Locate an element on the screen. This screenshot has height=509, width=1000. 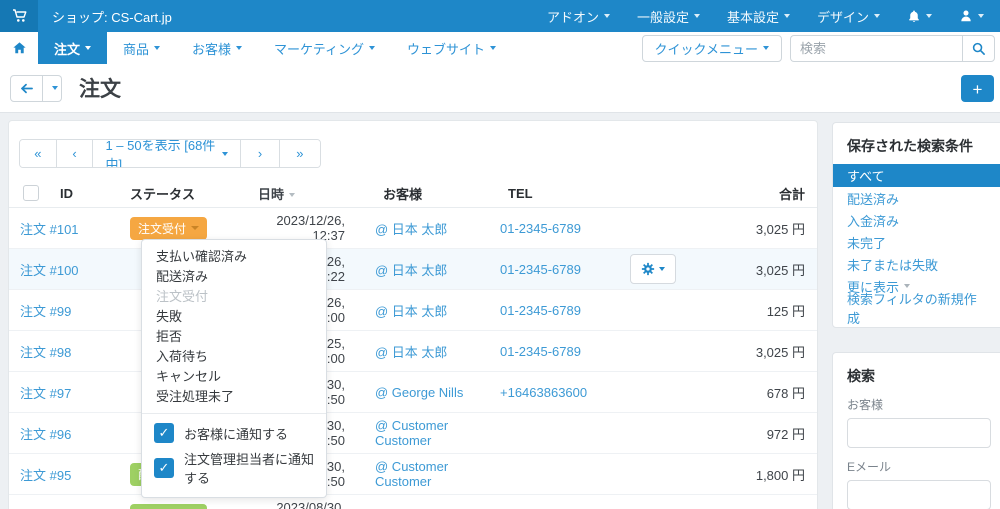
back-dropdown-button is located at coordinates (52, 88).